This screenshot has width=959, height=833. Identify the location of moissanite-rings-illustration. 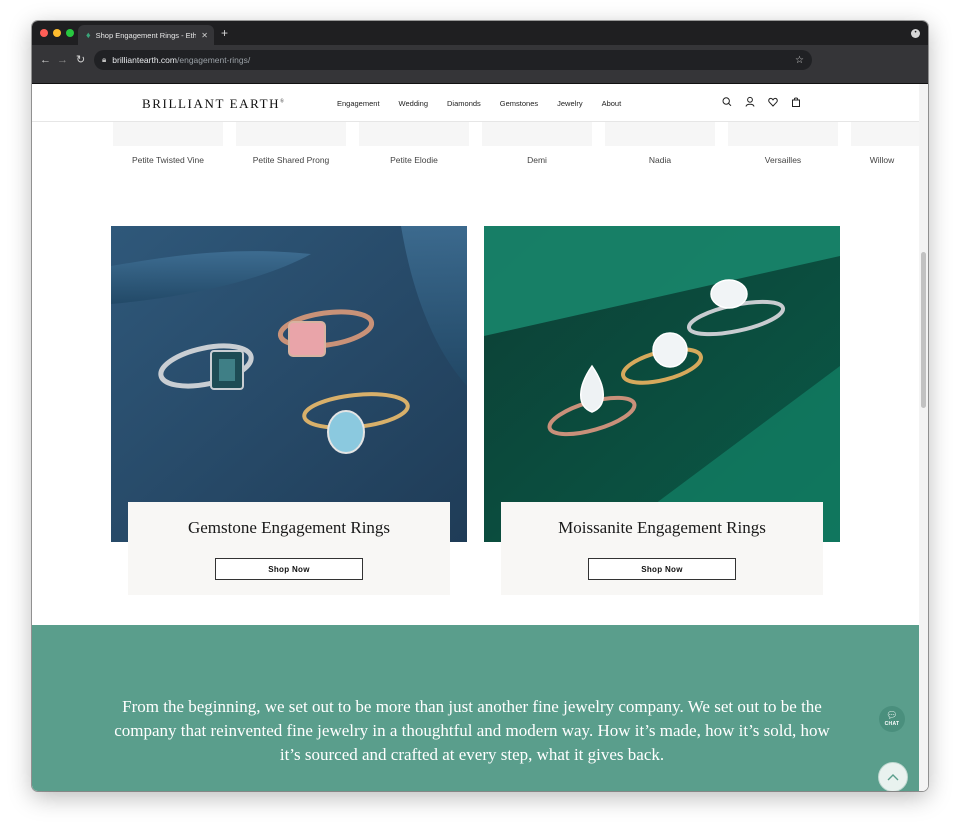
(662, 384).